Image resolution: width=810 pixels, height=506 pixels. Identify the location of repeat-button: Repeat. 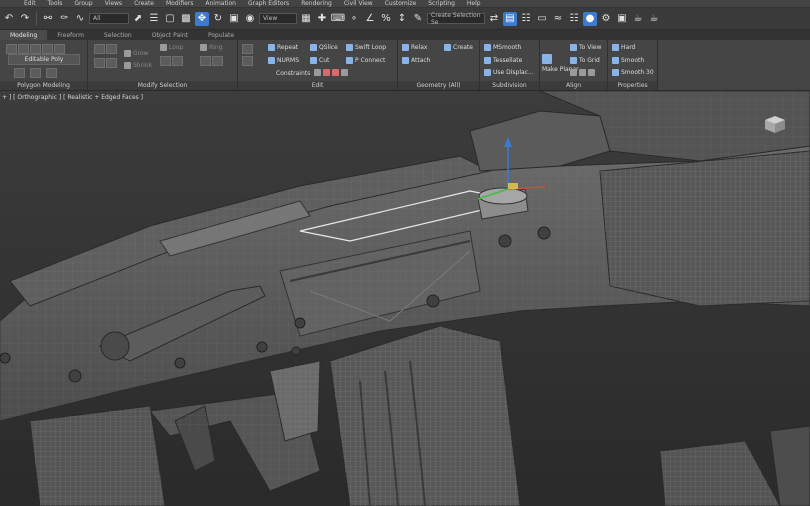
(283, 47).